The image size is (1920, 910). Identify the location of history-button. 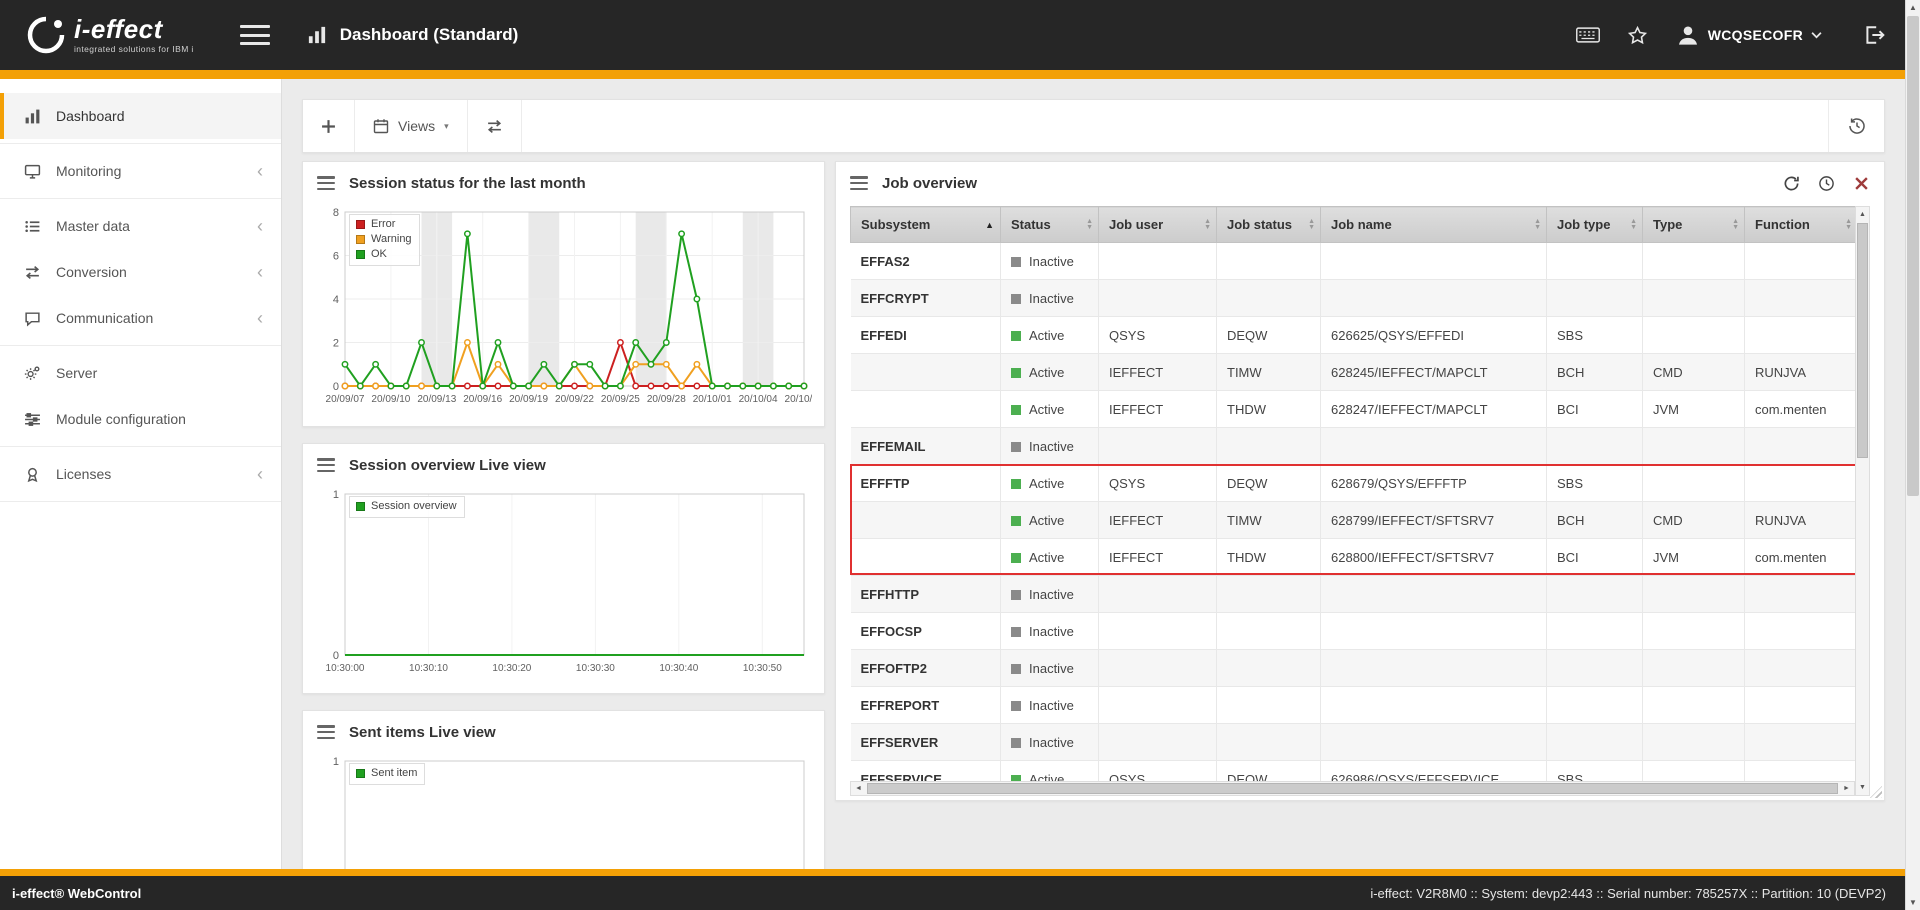
(1856, 126).